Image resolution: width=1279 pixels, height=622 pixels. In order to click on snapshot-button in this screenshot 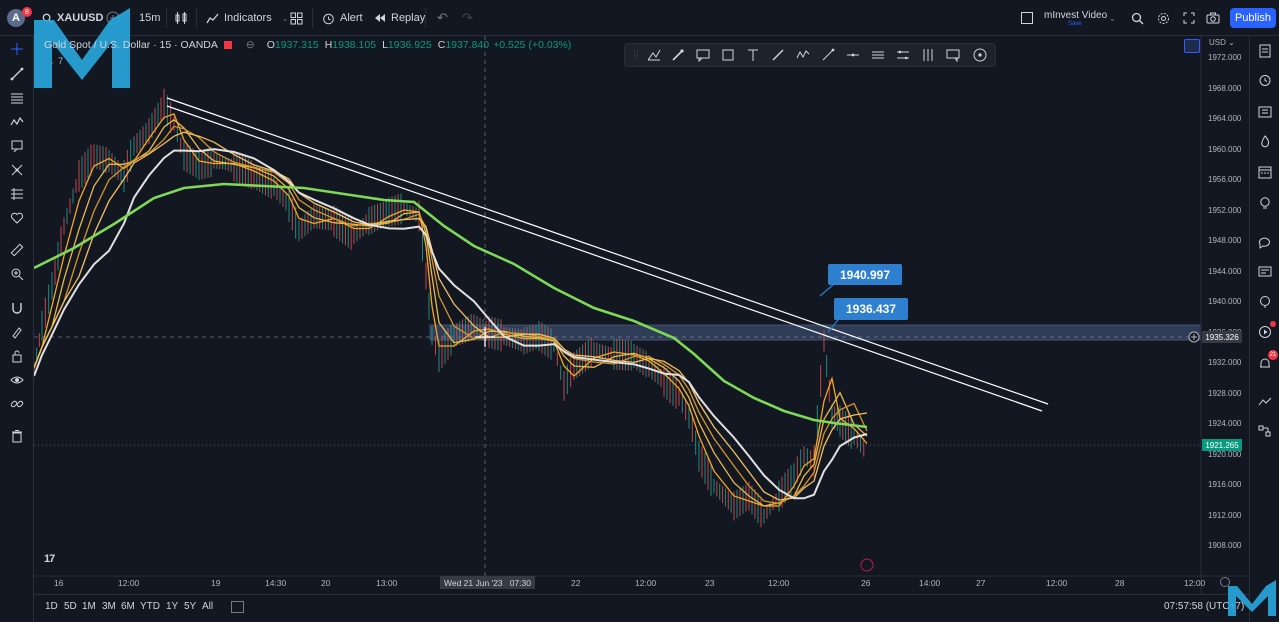, I will do `click(1213, 18)`.